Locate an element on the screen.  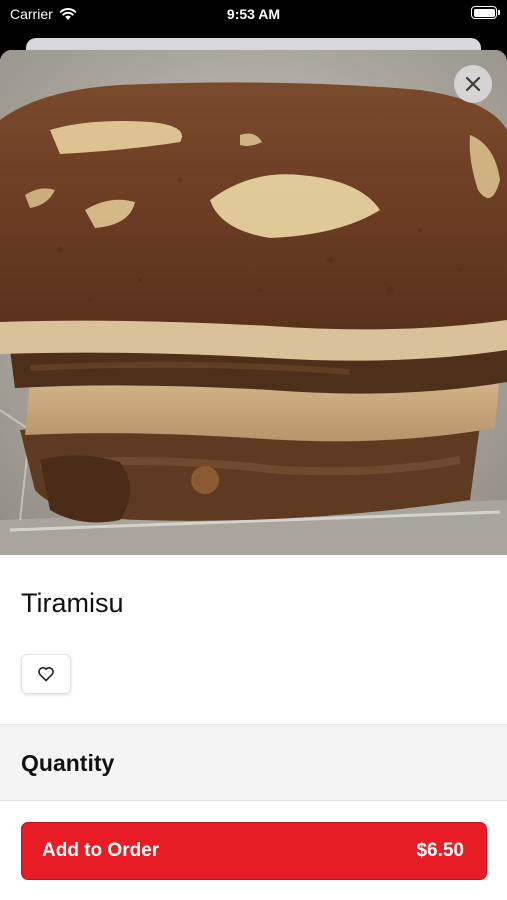
battery-icon is located at coordinates (485, 12).